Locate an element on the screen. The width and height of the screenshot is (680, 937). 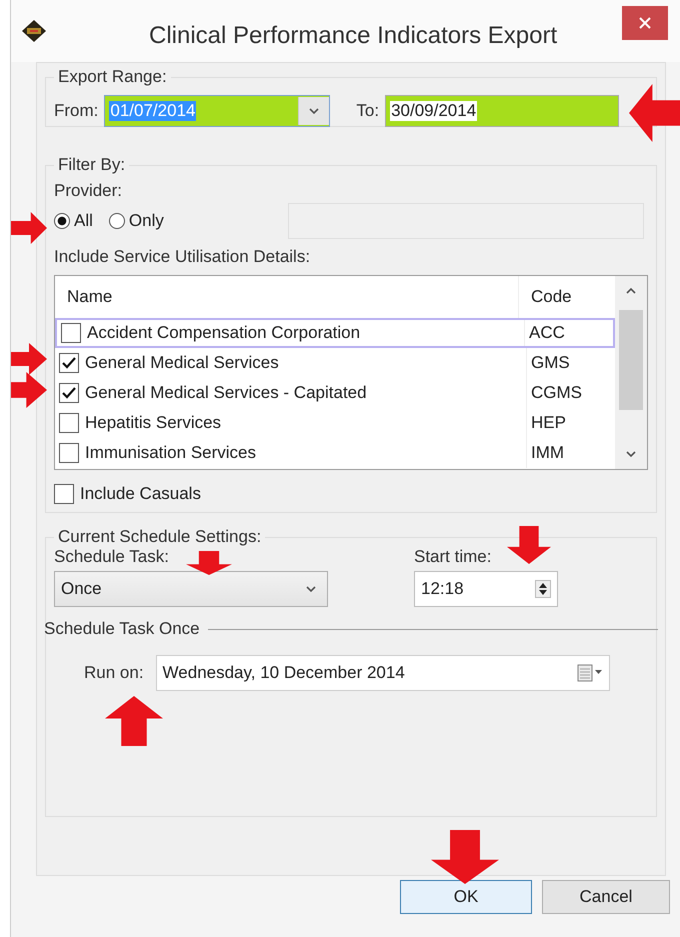
table-cell: General Medical Services - Capitated is located at coordinates (226, 393).